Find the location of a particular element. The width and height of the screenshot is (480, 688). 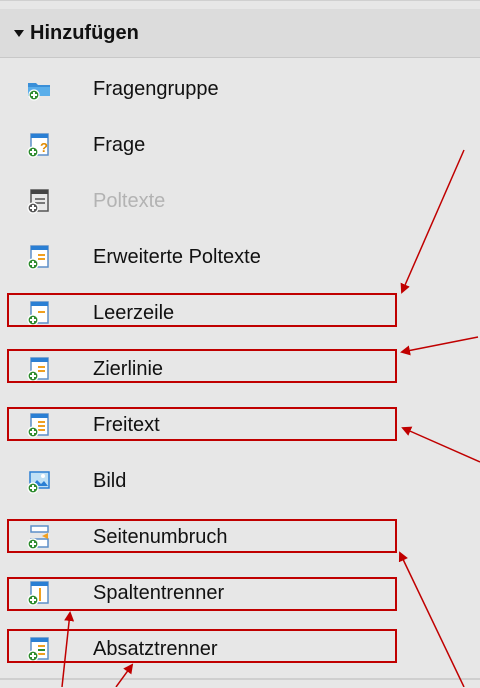

page-add-icon is located at coordinates (39, 257).